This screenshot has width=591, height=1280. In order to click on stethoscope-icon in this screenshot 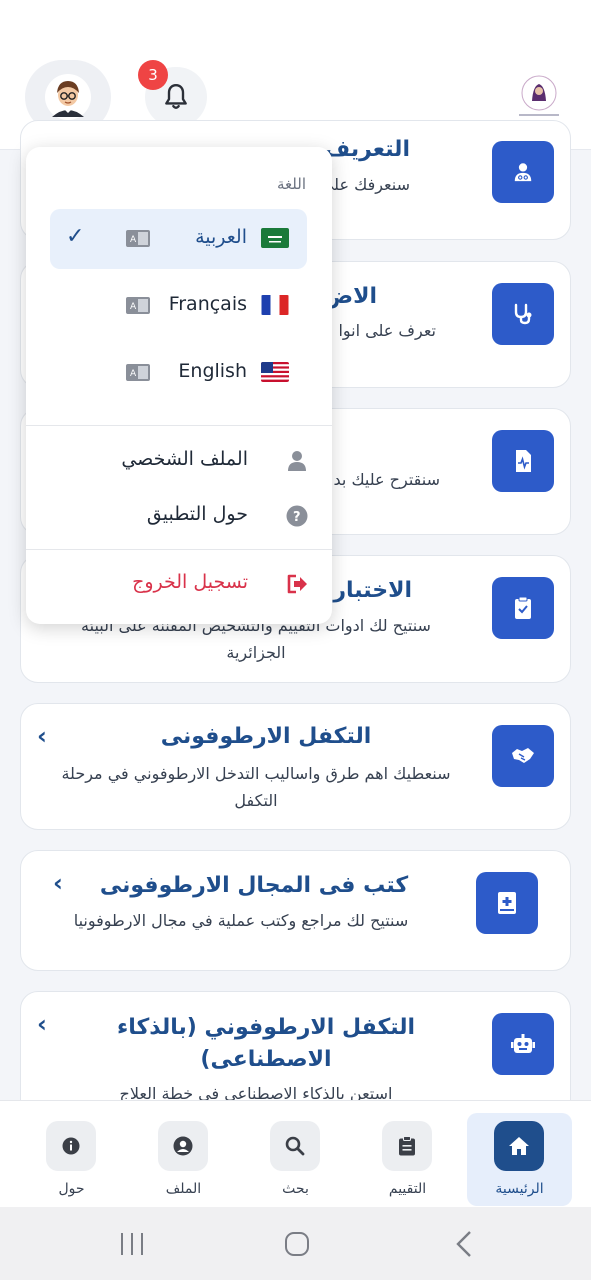, I will do `click(523, 314)`.